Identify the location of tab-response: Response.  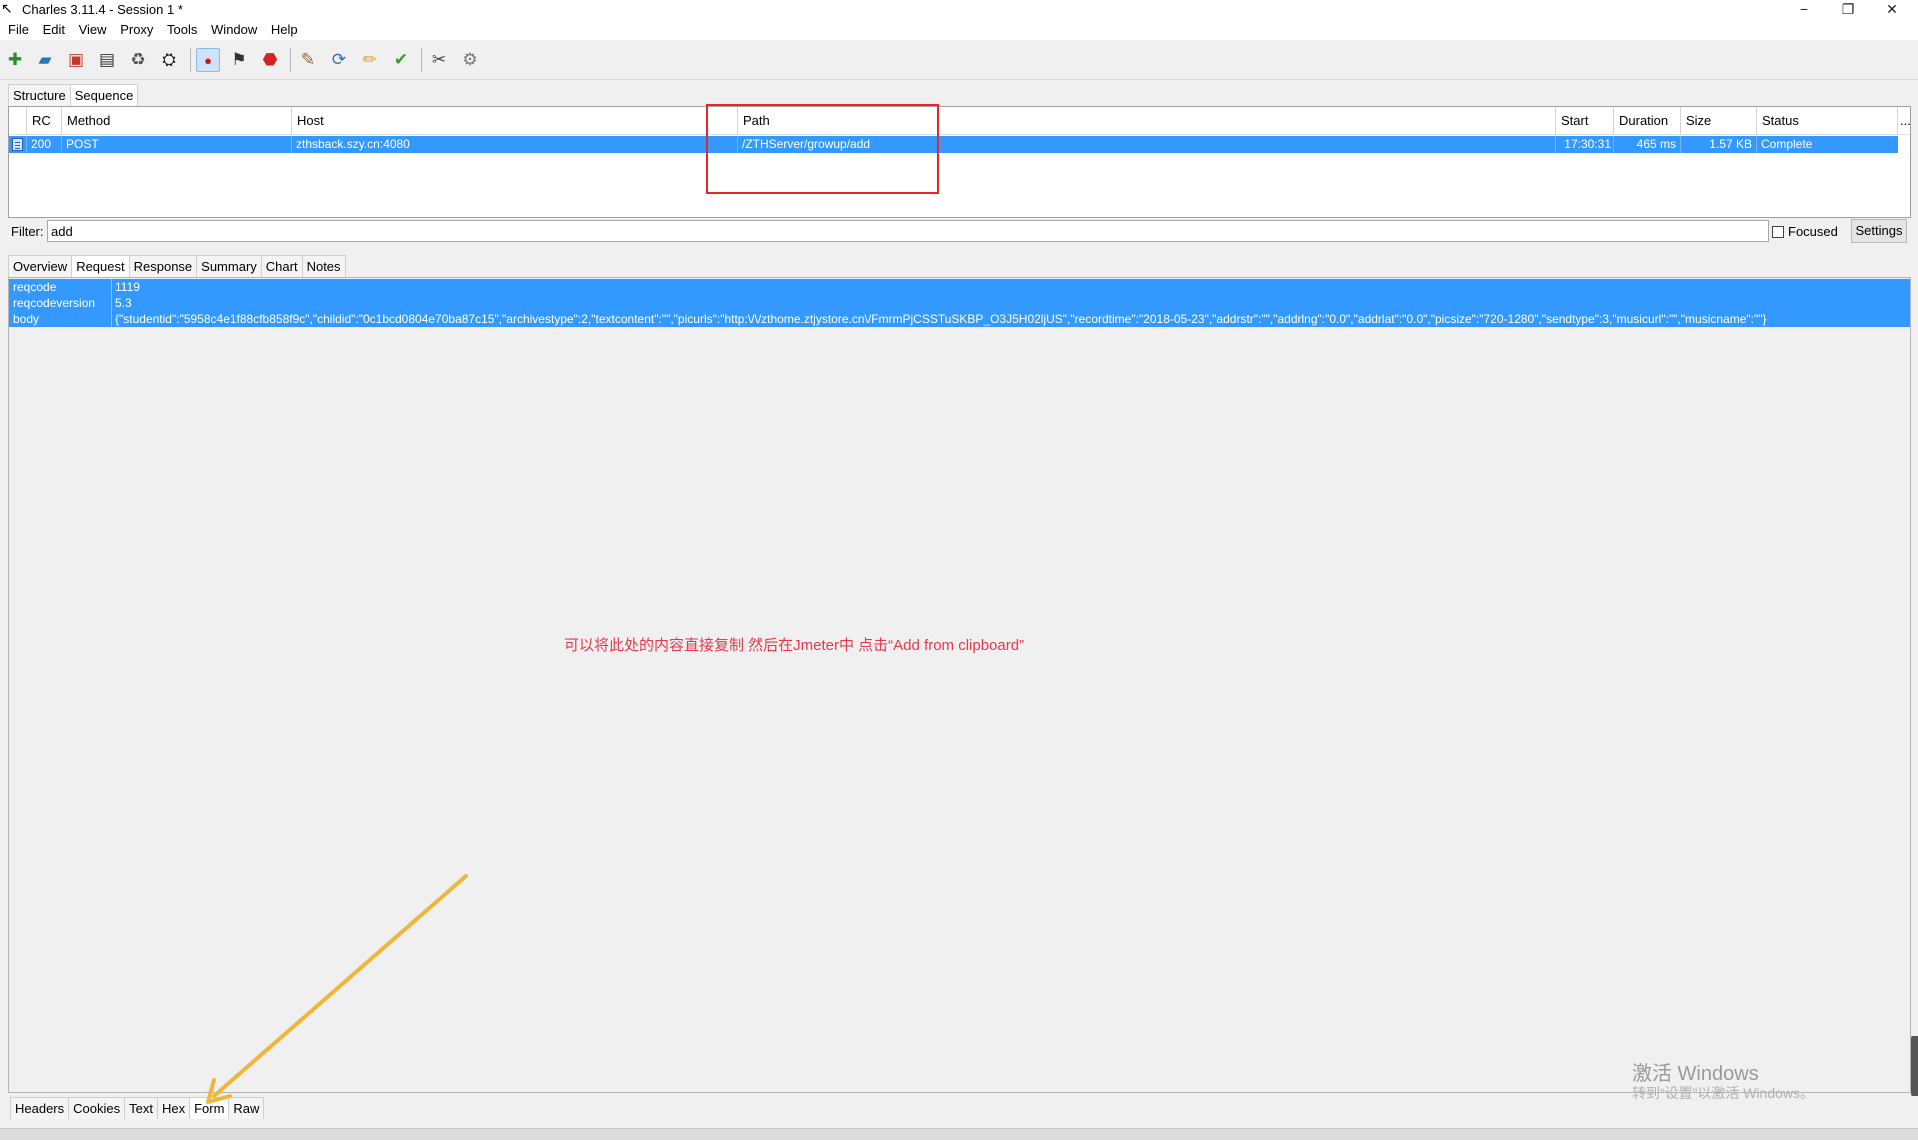
(163, 266).